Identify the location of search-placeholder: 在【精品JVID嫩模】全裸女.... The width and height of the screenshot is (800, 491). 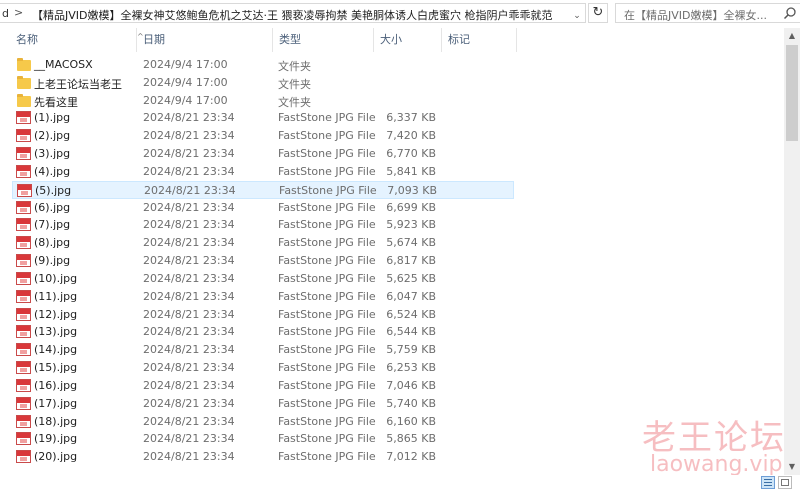
(695, 15).